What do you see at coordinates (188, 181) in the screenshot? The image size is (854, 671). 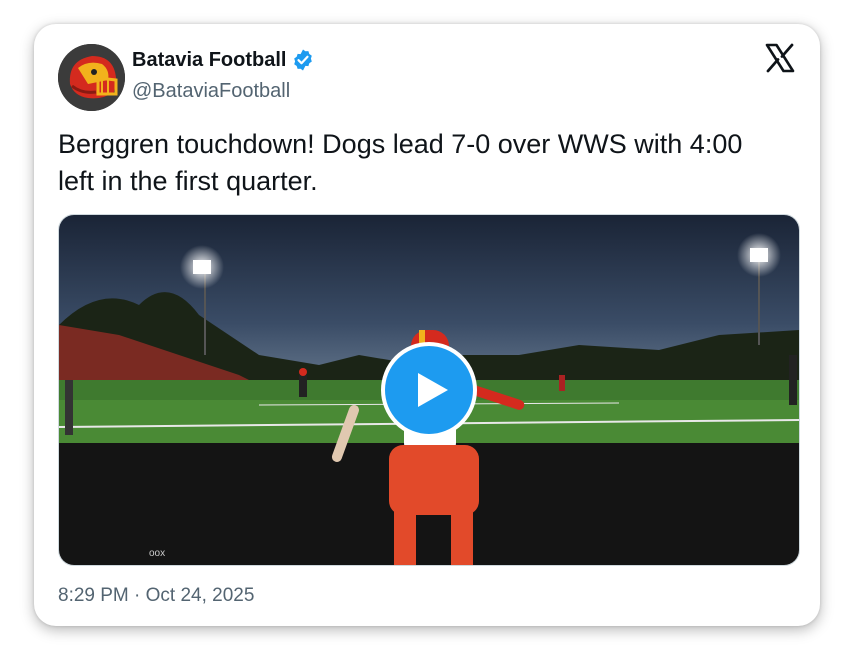 I see `tweet-text-line-2: left in the first quarter.` at bounding box center [188, 181].